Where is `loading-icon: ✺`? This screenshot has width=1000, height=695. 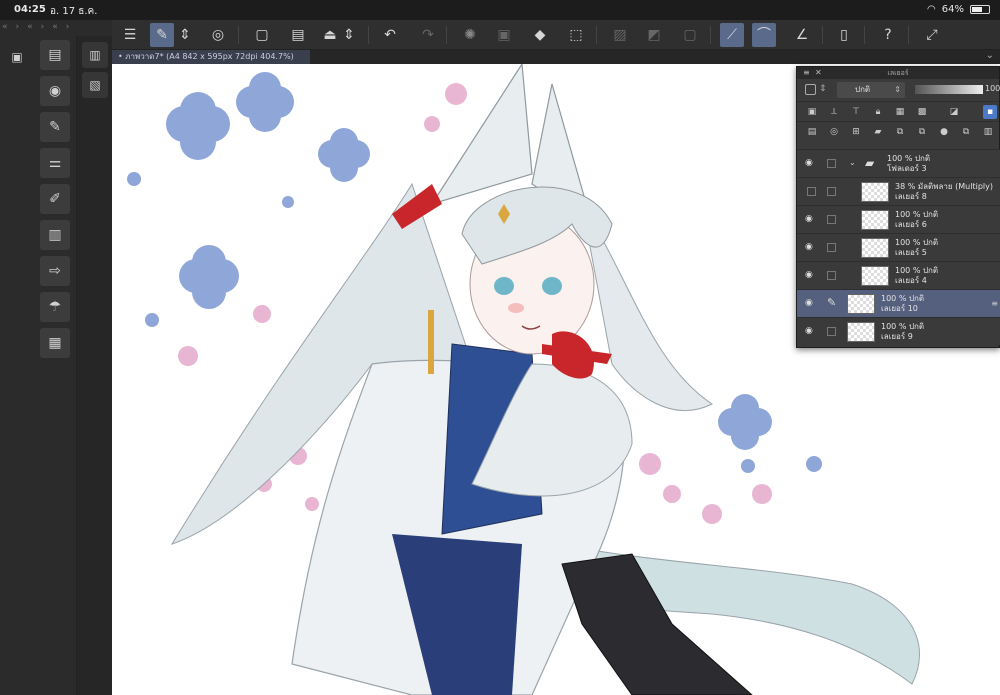
loading-icon: ✺ is located at coordinates (470, 35).